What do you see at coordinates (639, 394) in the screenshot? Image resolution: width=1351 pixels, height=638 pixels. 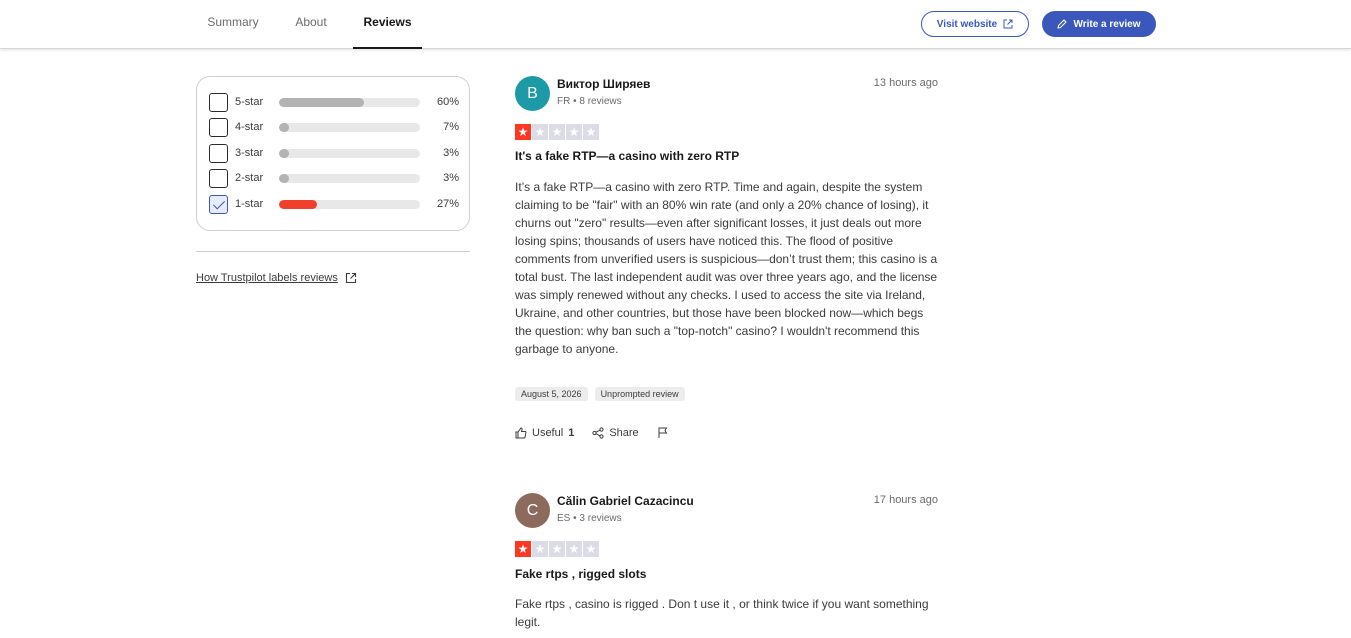 I see `review-type-chip: Unprompted review` at bounding box center [639, 394].